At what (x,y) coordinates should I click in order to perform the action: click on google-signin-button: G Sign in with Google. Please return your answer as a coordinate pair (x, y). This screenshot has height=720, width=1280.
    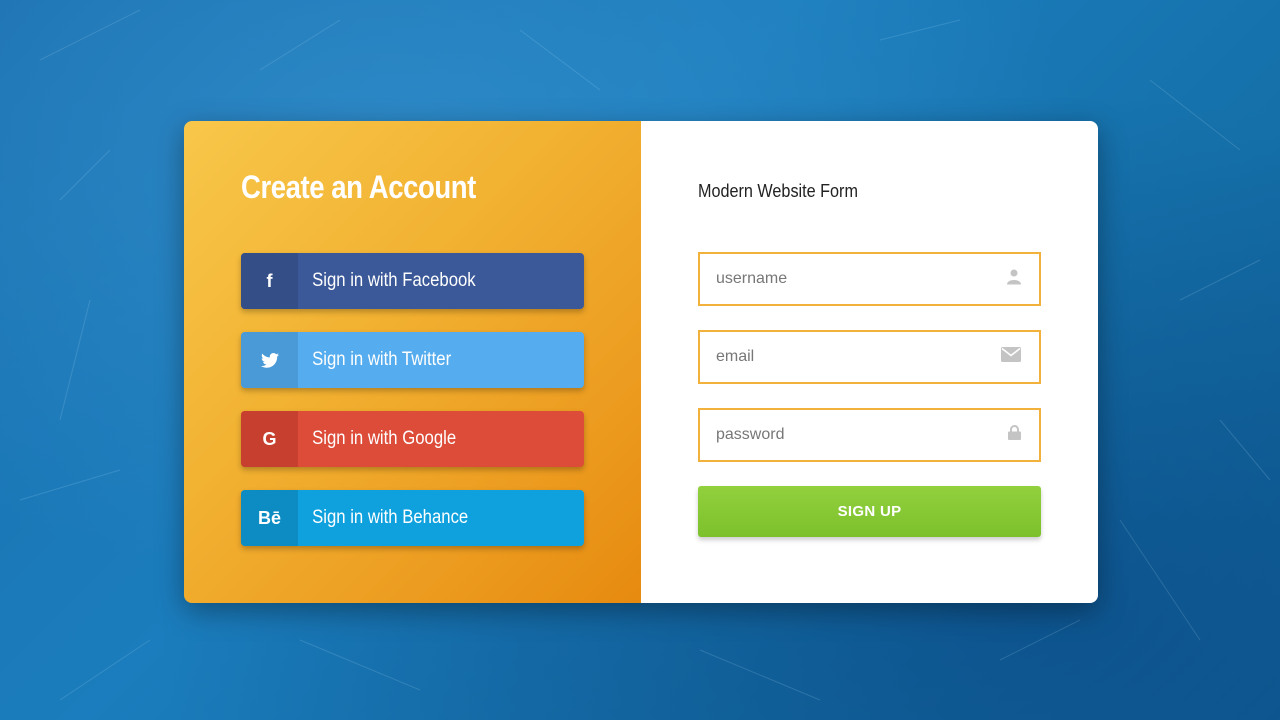
    Looking at the image, I should click on (412, 439).